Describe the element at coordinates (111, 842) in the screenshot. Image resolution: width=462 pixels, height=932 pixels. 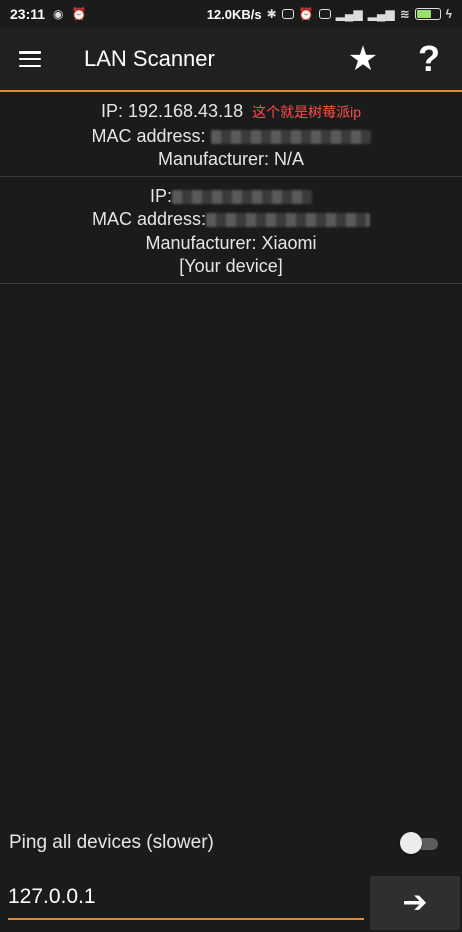
I see `ping-all-label: Ping all devices (slower)` at that location.